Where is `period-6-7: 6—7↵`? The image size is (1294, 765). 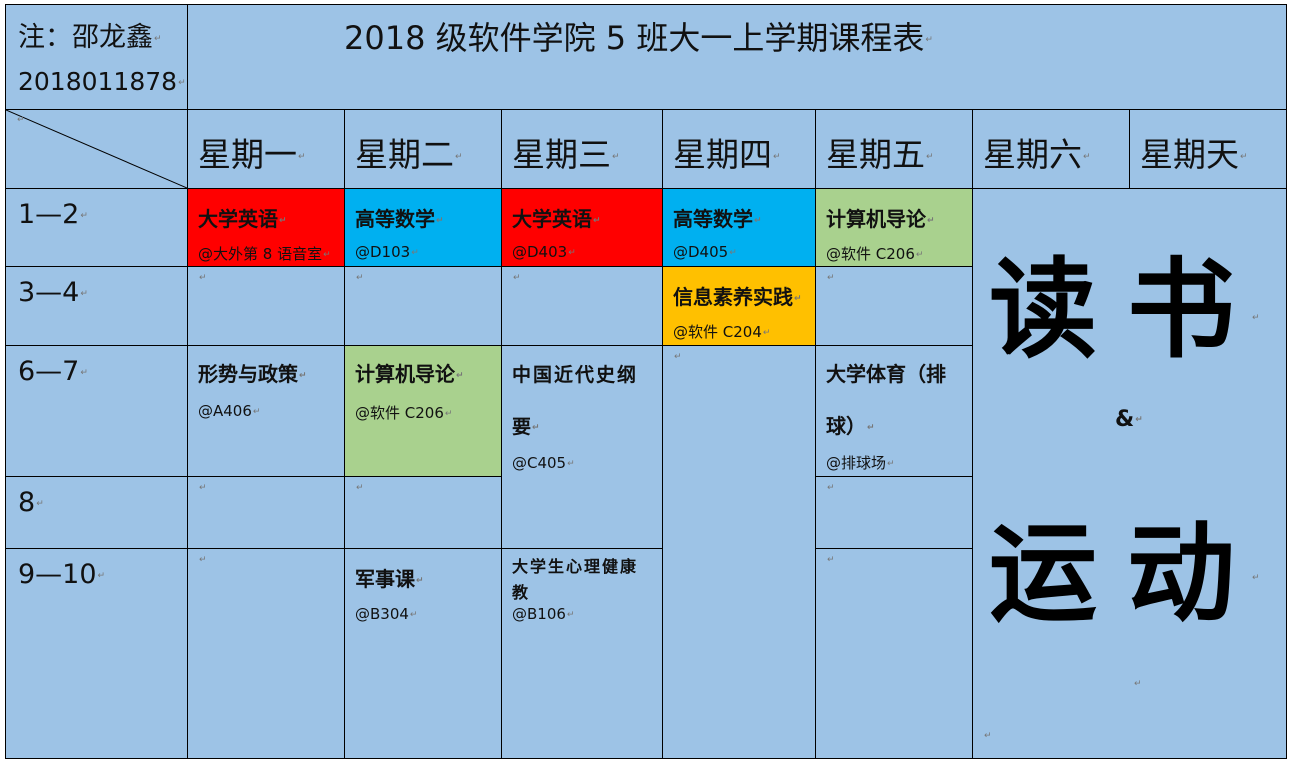
period-6-7: 6—7↵ is located at coordinates (96, 411).